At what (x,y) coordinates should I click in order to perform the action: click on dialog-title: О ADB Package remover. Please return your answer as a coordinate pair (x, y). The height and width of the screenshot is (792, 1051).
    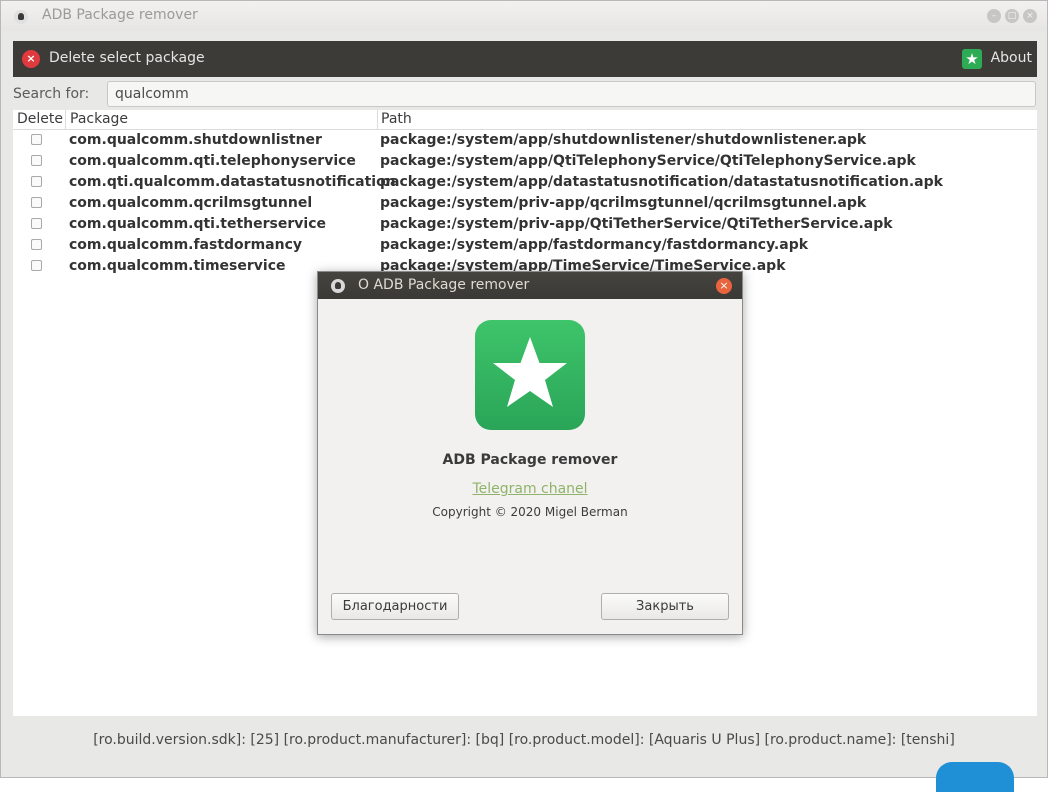
    Looking at the image, I should click on (444, 285).